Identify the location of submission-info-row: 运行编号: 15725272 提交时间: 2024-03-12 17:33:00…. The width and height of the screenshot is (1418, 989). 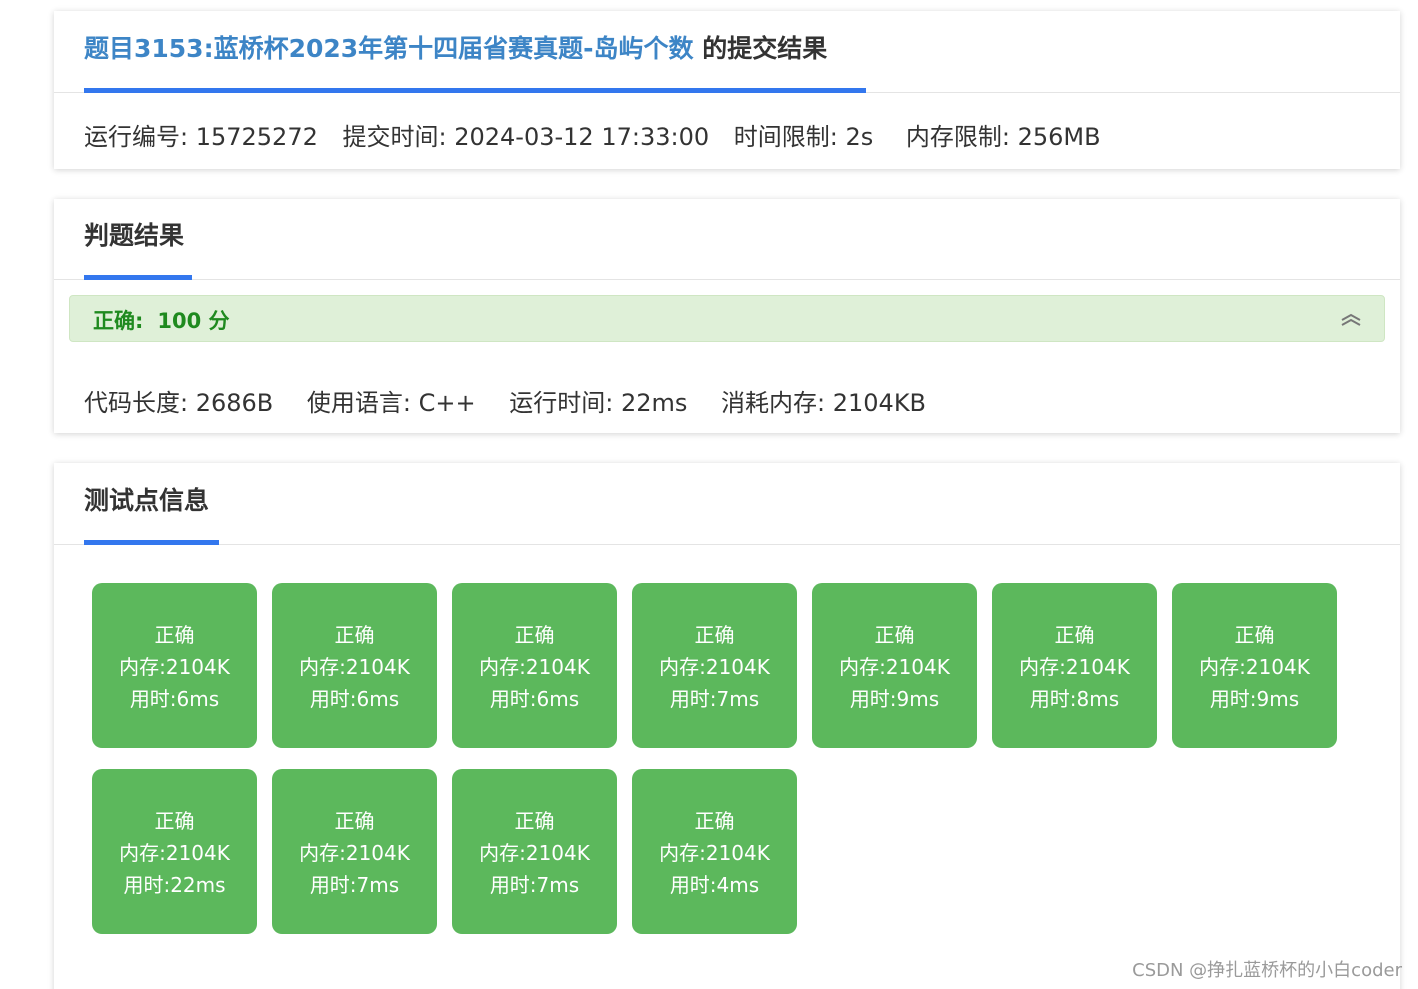
(592, 137).